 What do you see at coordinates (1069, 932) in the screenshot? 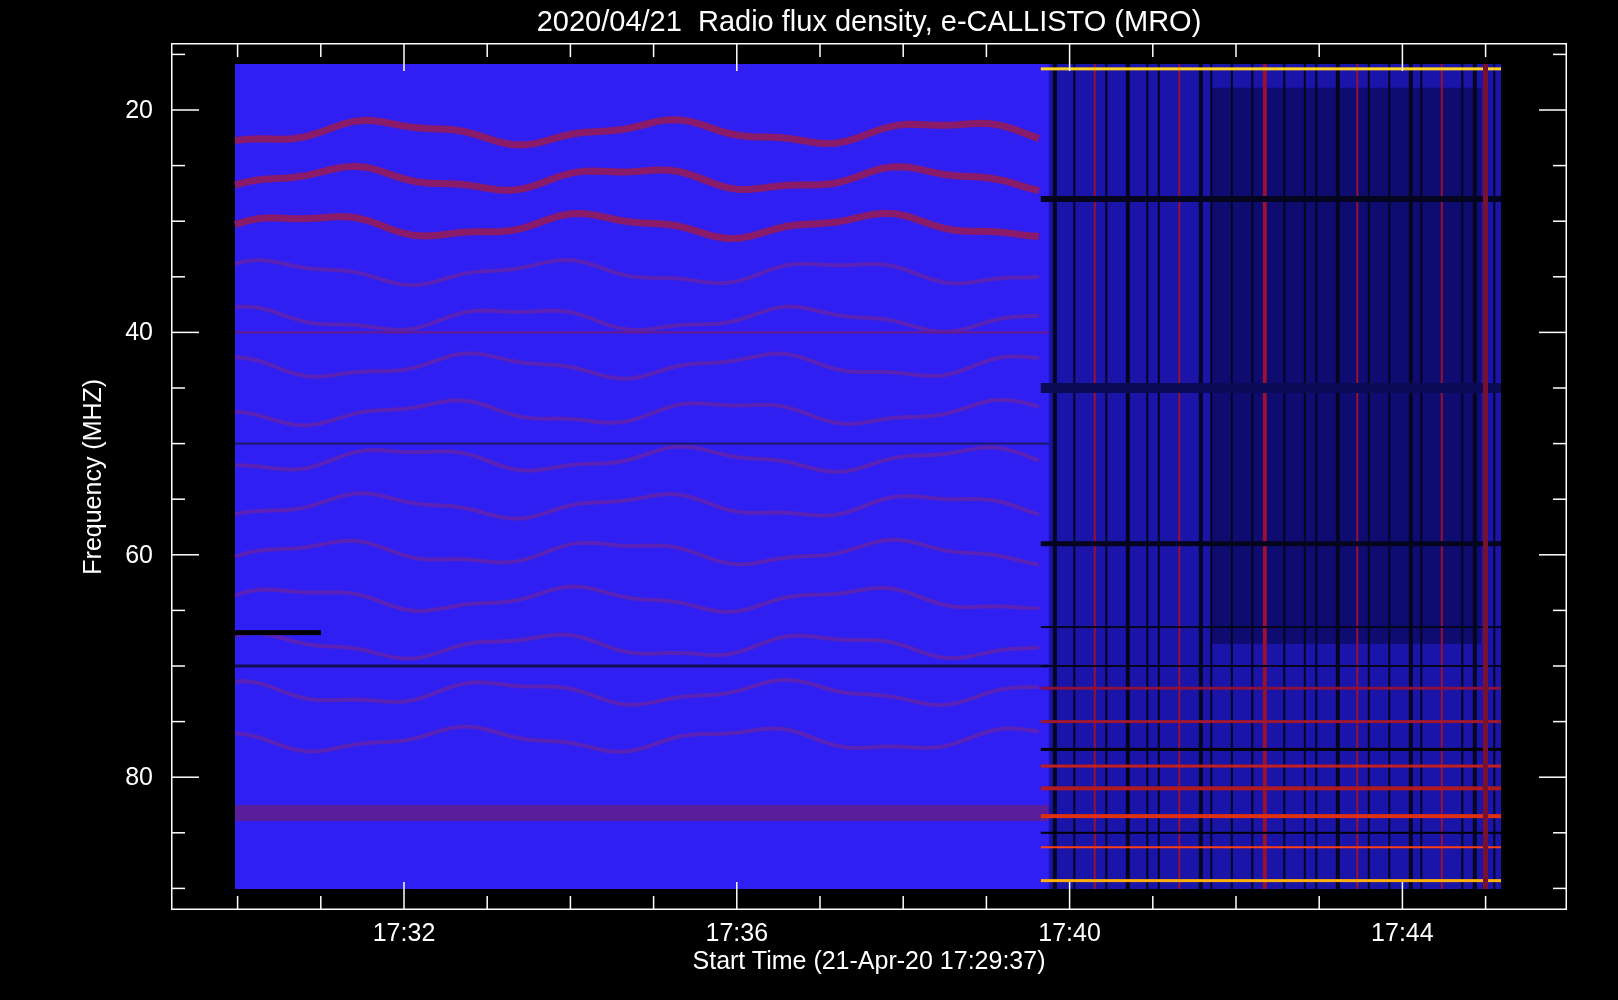
I see `x-tick-label: 17:40` at bounding box center [1069, 932].